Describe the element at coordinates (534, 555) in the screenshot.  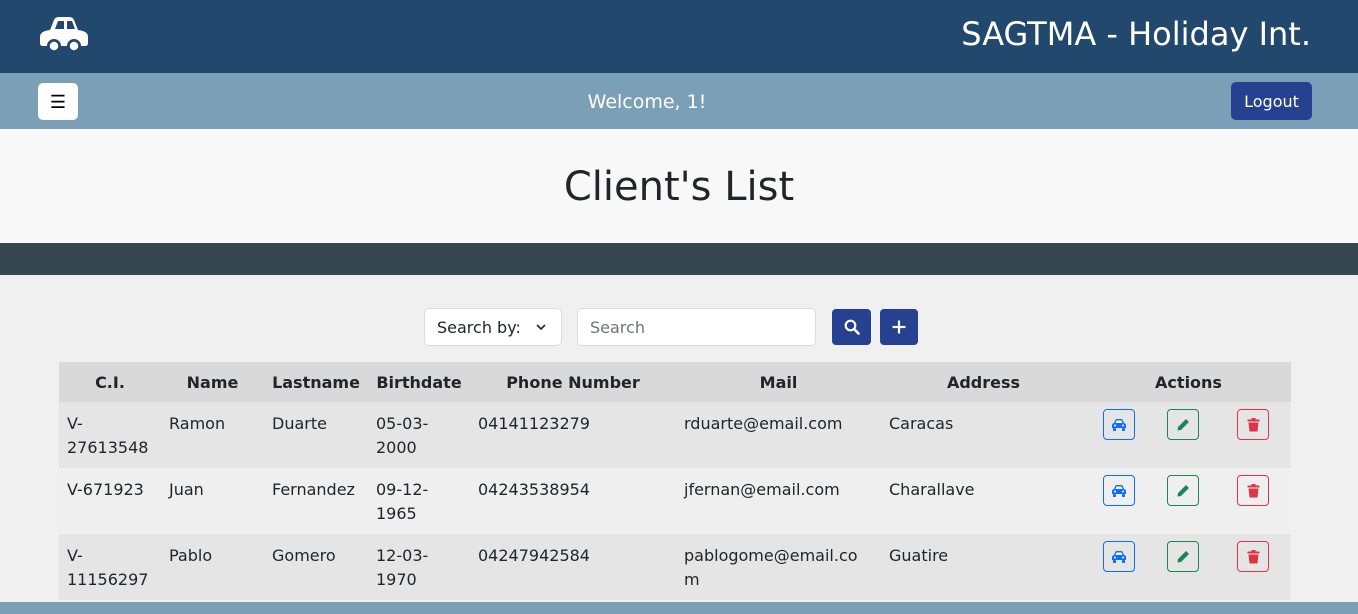
I see `cell-phone: 04247942584` at that location.